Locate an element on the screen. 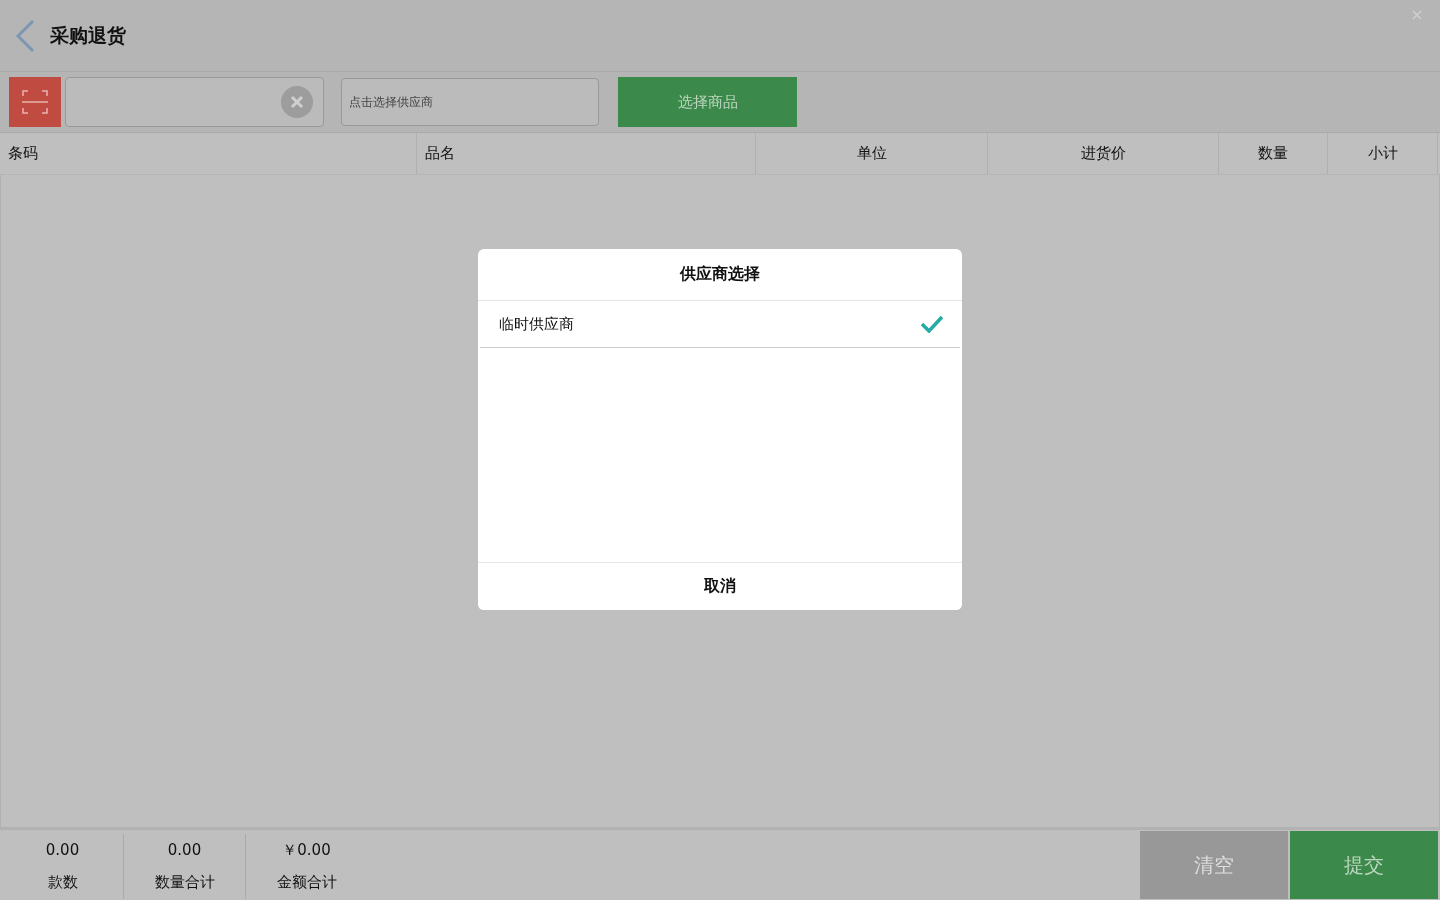 This screenshot has width=1440, height=900. column-header: 小计 is located at coordinates (1383, 153).